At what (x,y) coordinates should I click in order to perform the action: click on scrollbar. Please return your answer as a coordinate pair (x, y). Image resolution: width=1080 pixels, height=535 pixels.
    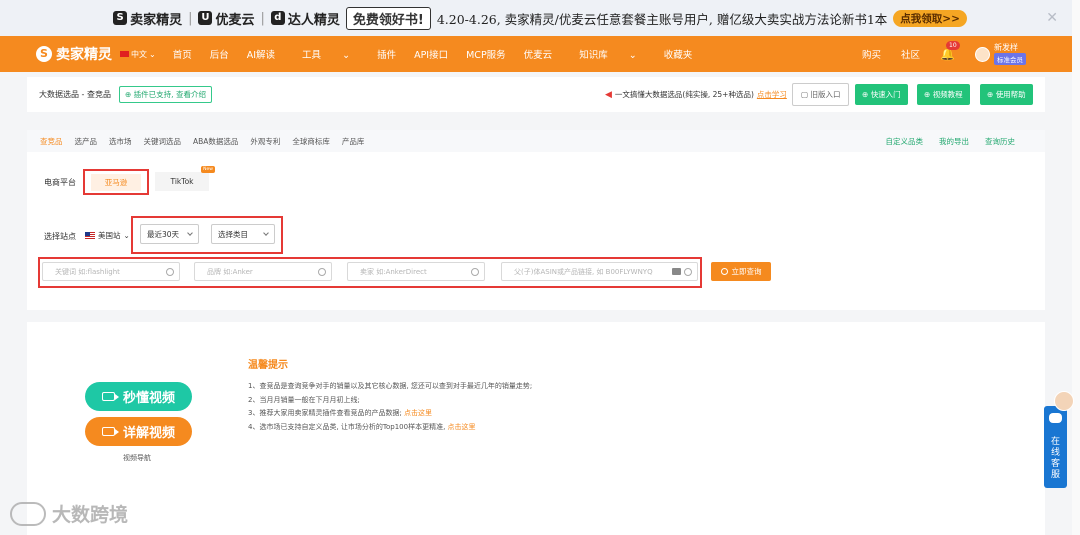
    Looking at the image, I should click on (1076, 267).